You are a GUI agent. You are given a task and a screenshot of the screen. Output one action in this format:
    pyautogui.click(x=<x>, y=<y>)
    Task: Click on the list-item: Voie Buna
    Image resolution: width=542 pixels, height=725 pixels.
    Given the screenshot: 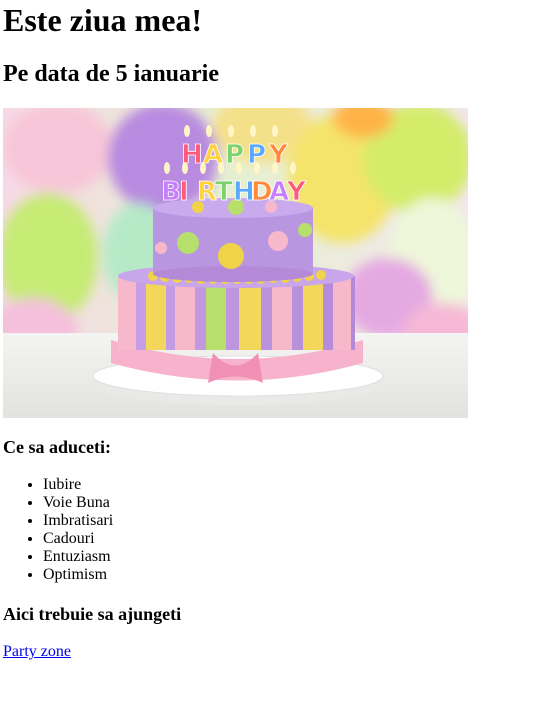 What is the action you would take?
    pyautogui.click(x=291, y=503)
    